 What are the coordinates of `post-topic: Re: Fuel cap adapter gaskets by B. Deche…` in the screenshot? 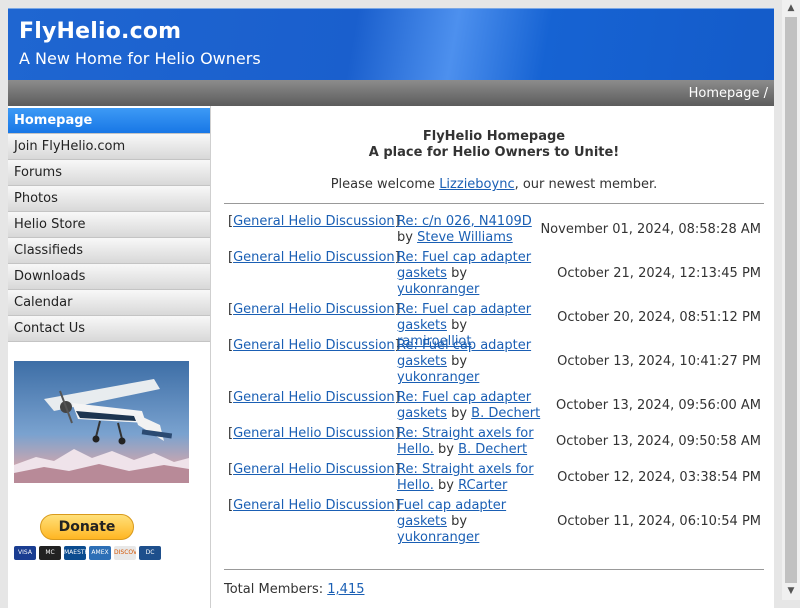 It's located at (469, 406).